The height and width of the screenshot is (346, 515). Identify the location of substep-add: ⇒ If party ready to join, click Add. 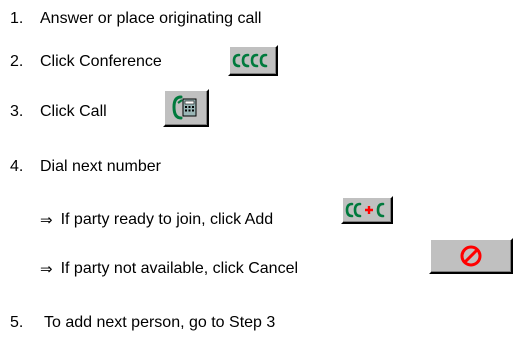
(156, 220).